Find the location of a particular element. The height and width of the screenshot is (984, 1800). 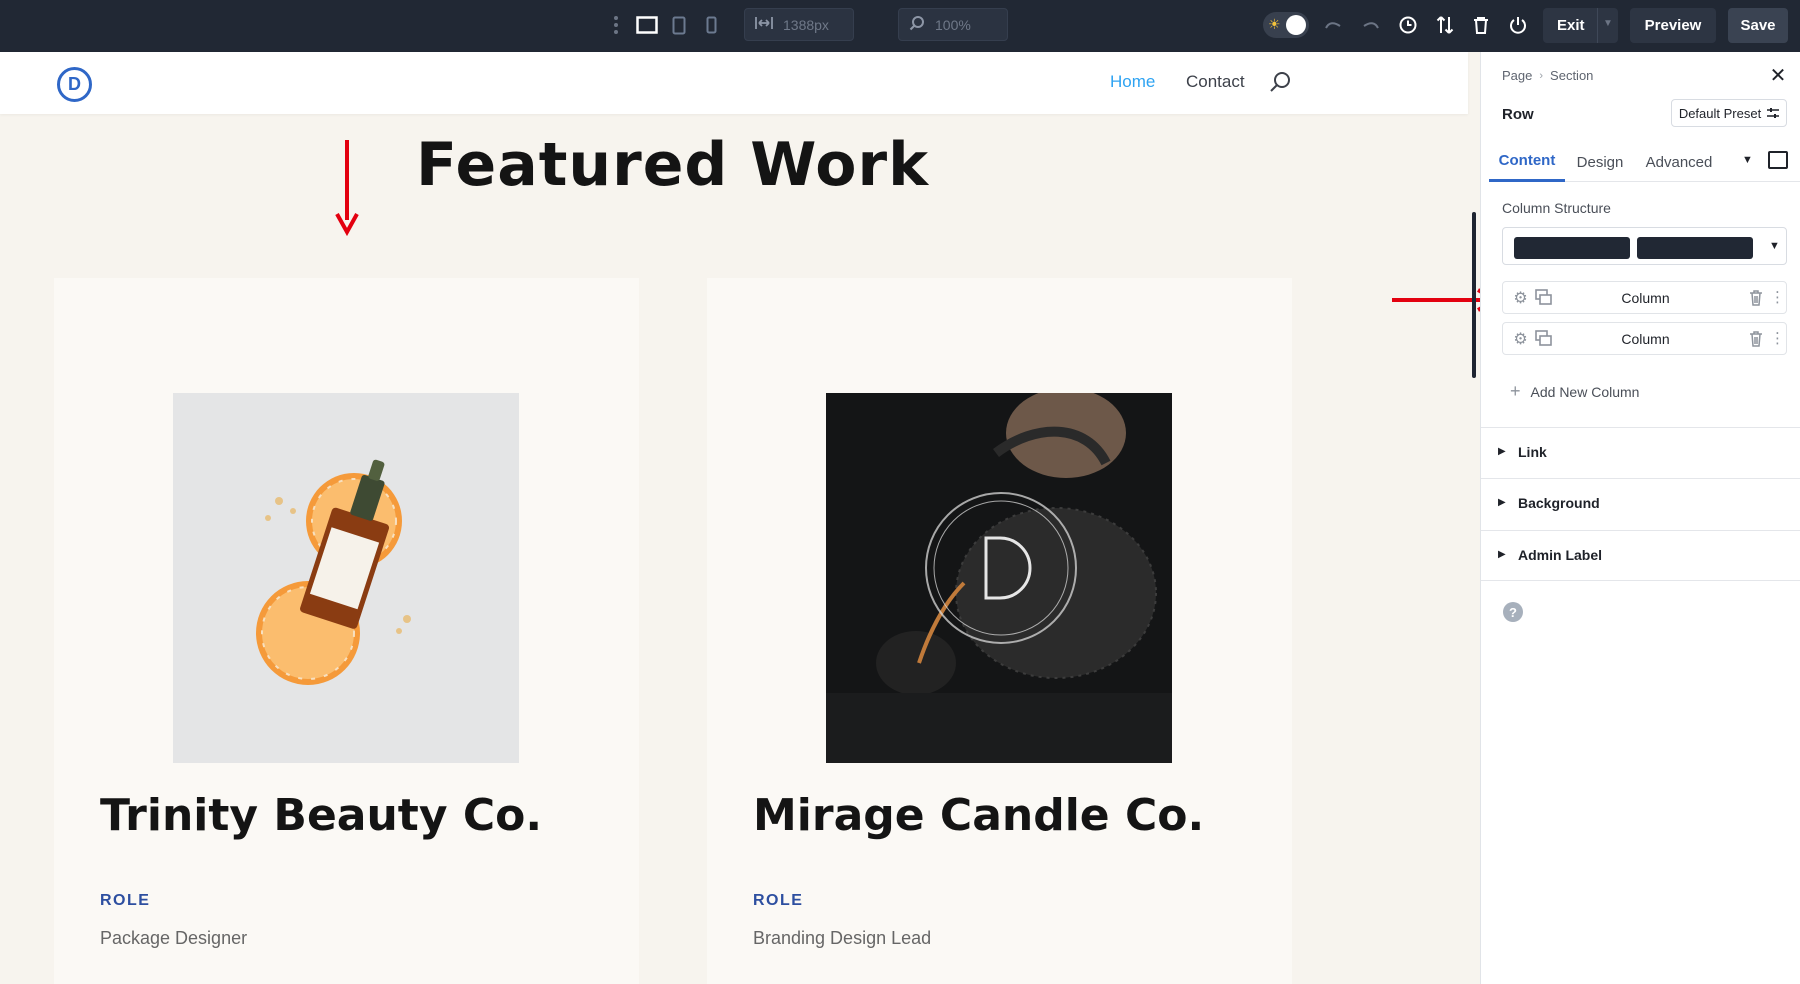

breadcrumb-section: Section is located at coordinates (1571, 75).